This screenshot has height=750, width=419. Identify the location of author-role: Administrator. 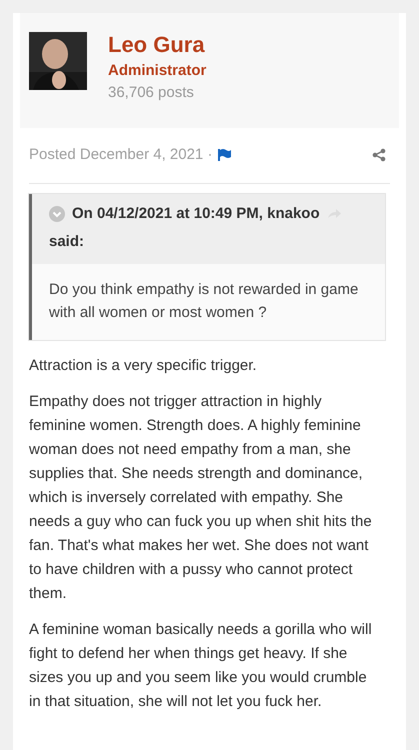
(157, 71).